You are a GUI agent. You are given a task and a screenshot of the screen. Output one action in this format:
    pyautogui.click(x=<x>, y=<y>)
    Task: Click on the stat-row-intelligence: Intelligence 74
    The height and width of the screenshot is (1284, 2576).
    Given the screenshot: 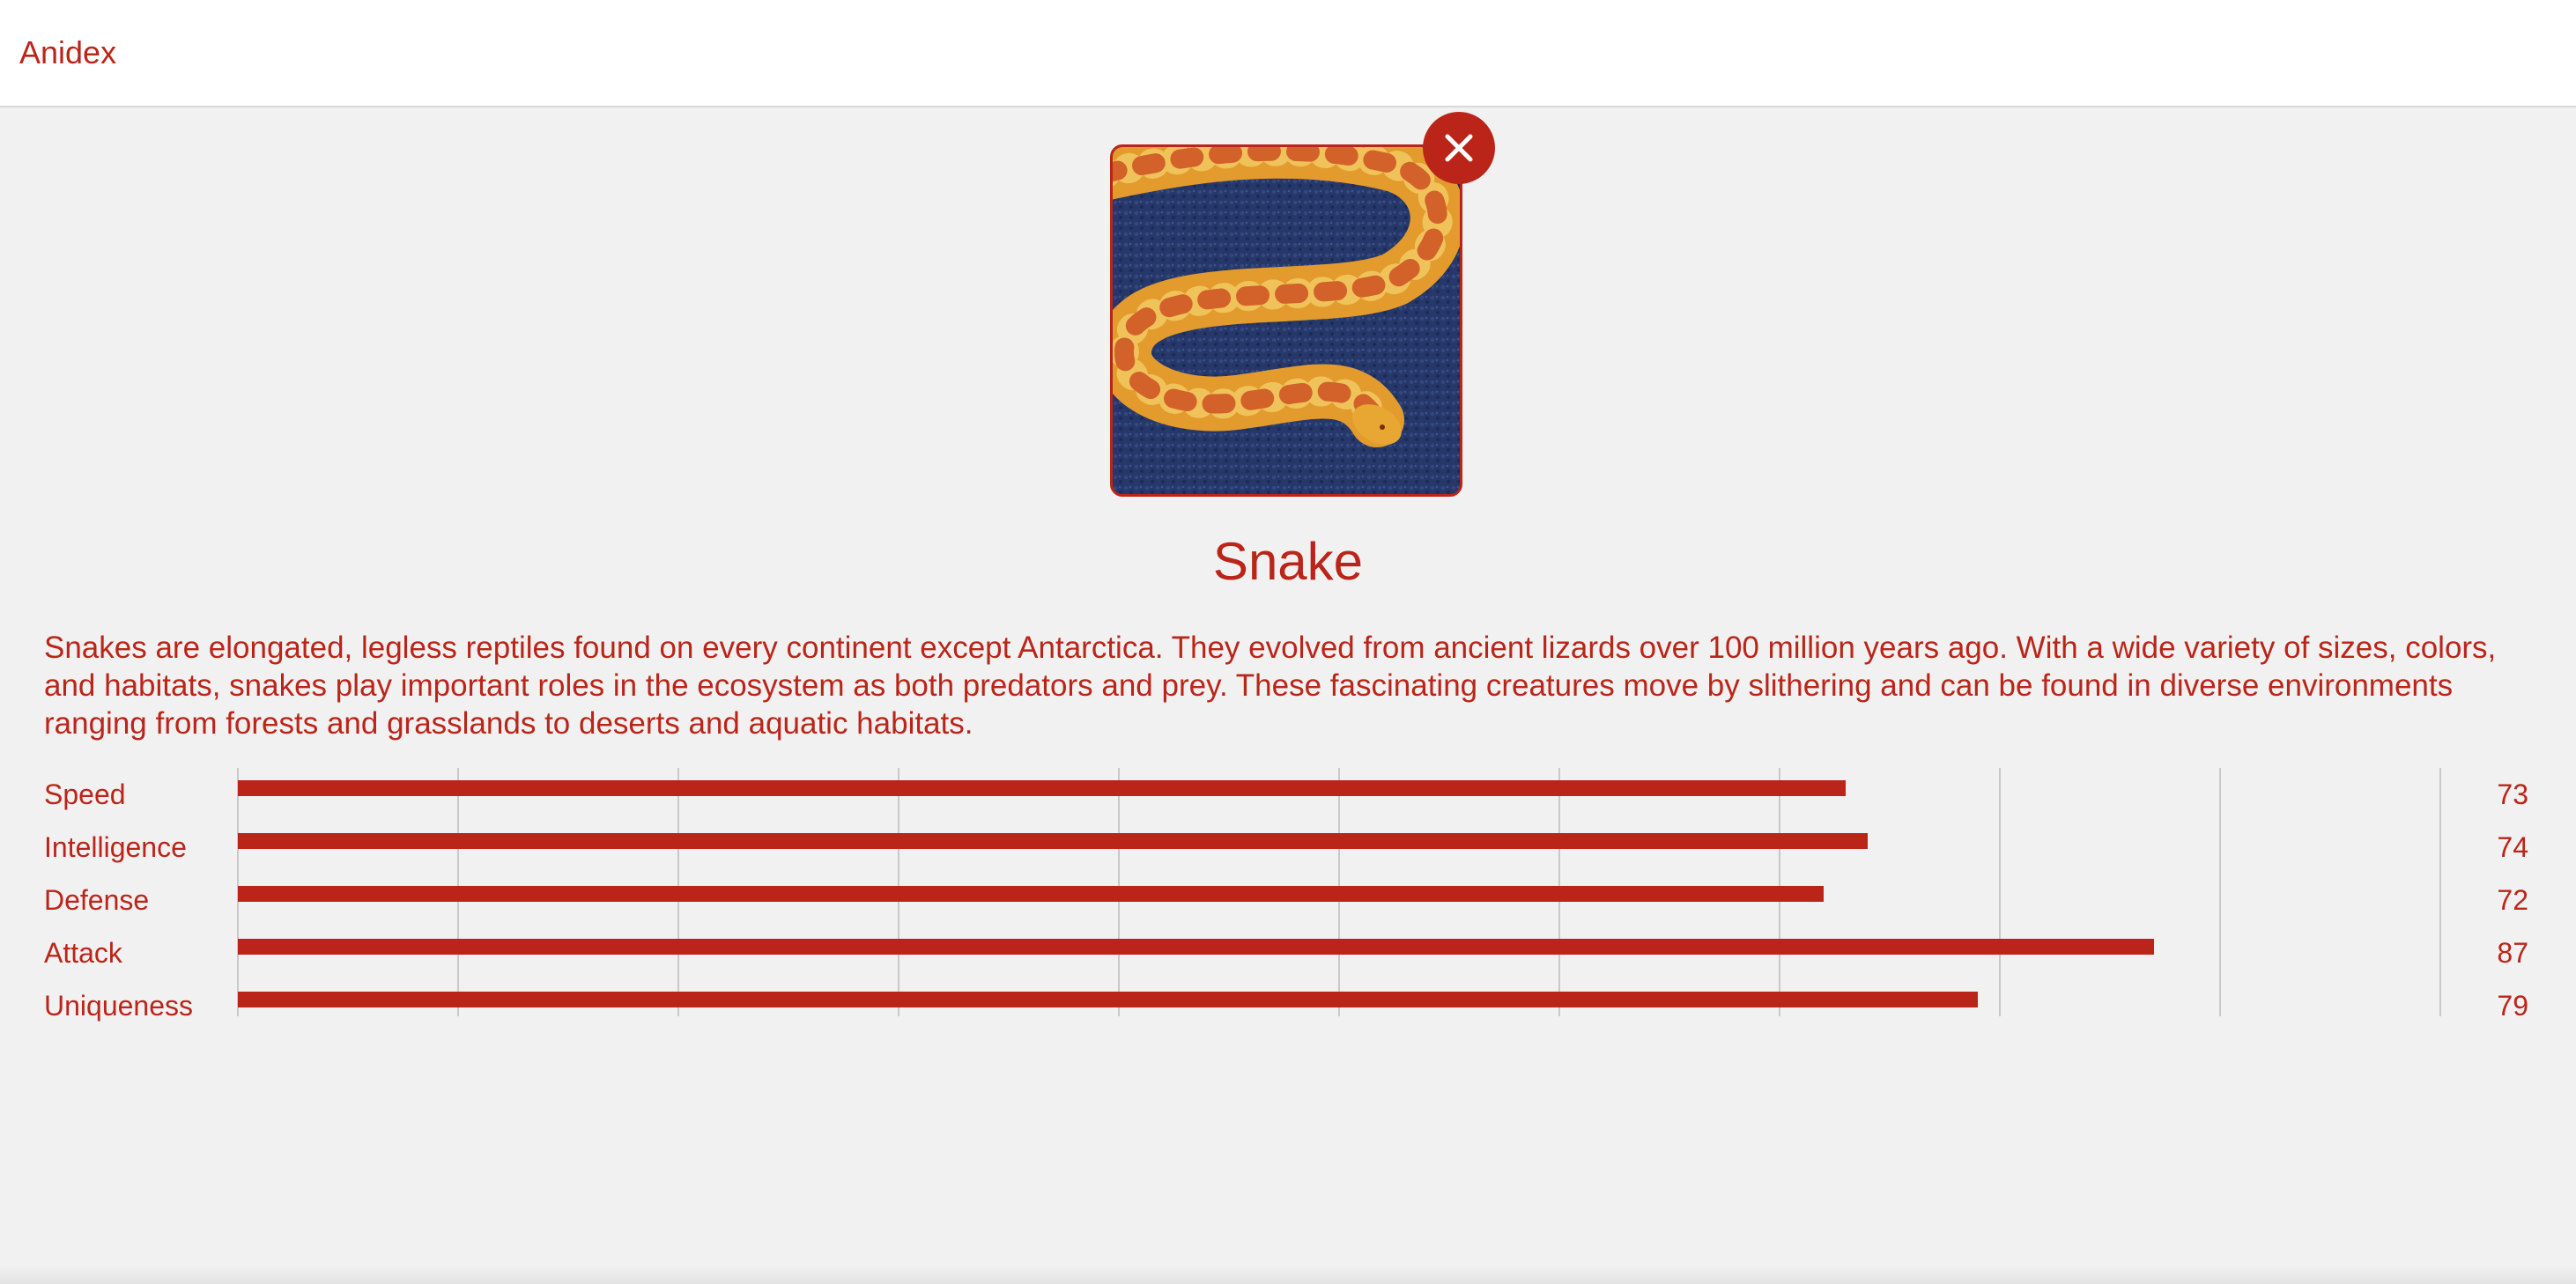 What is the action you would take?
    pyautogui.click(x=1288, y=848)
    